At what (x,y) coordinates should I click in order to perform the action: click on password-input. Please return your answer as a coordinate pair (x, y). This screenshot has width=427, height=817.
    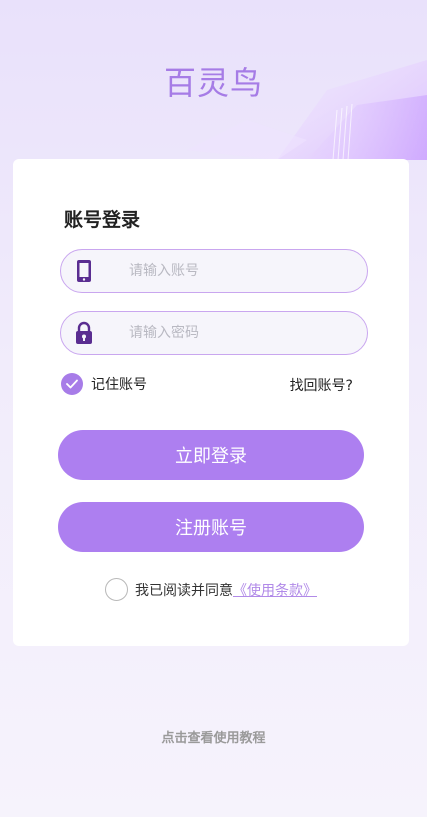
    Looking at the image, I should click on (239, 333).